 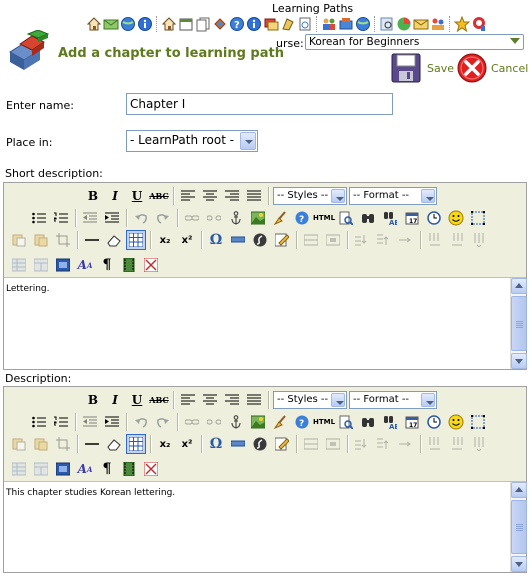 What do you see at coordinates (421, 24) in the screenshot?
I see `mail-icon` at bounding box center [421, 24].